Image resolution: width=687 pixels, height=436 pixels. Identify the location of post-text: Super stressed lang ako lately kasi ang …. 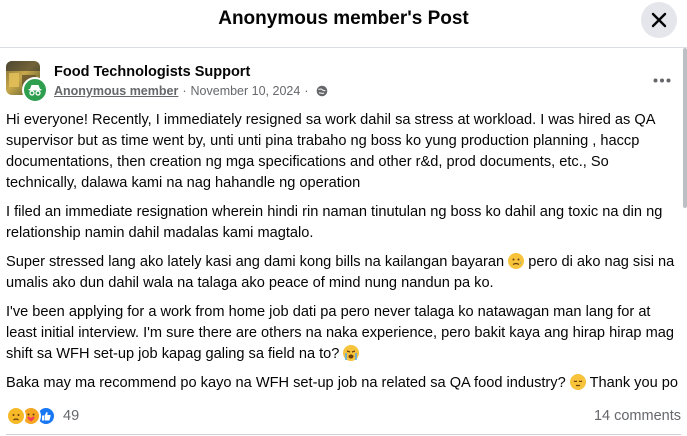
(255, 262).